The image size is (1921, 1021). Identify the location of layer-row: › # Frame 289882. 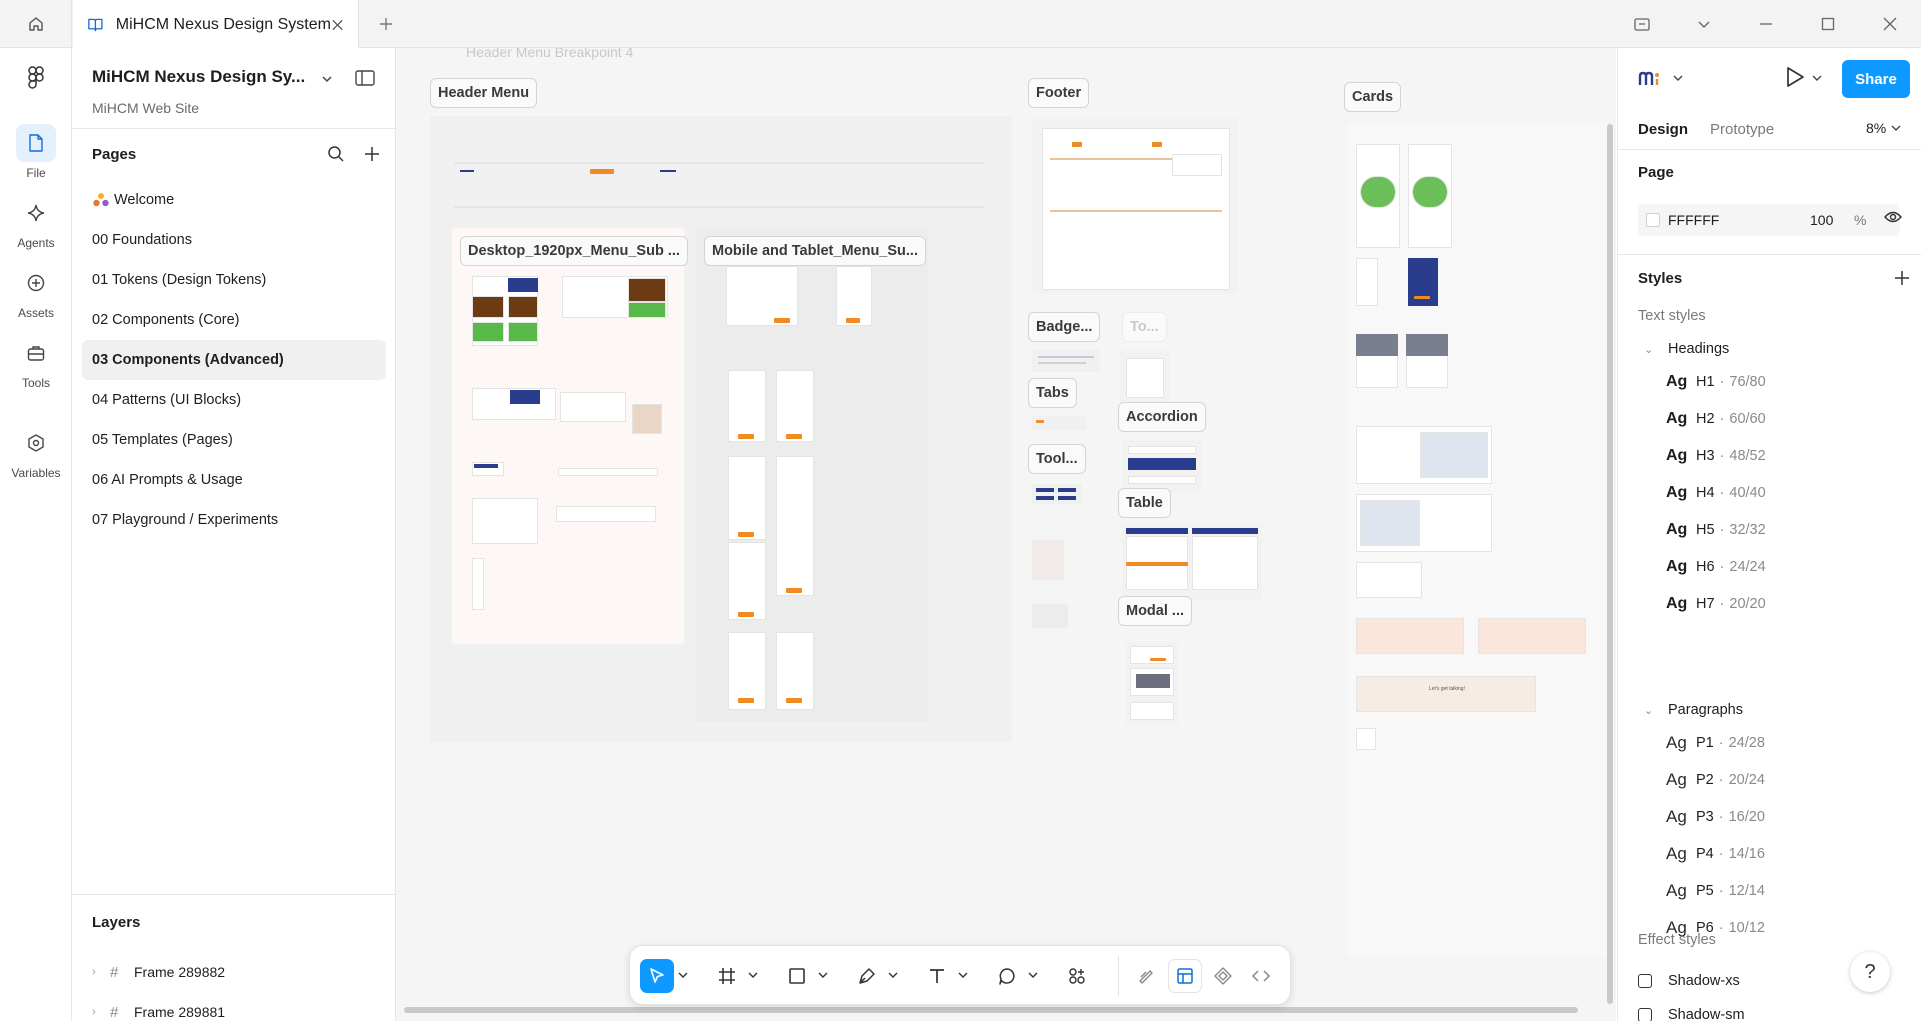
(158, 972).